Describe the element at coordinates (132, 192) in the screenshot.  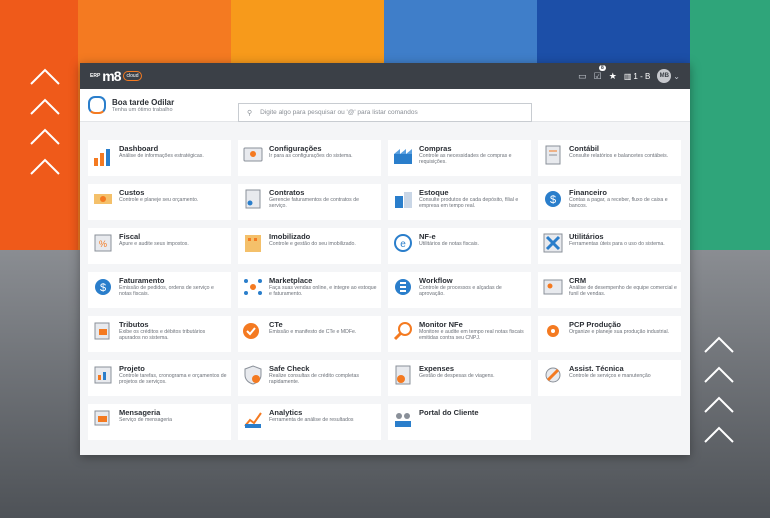
I see `module-title: Custos` at that location.